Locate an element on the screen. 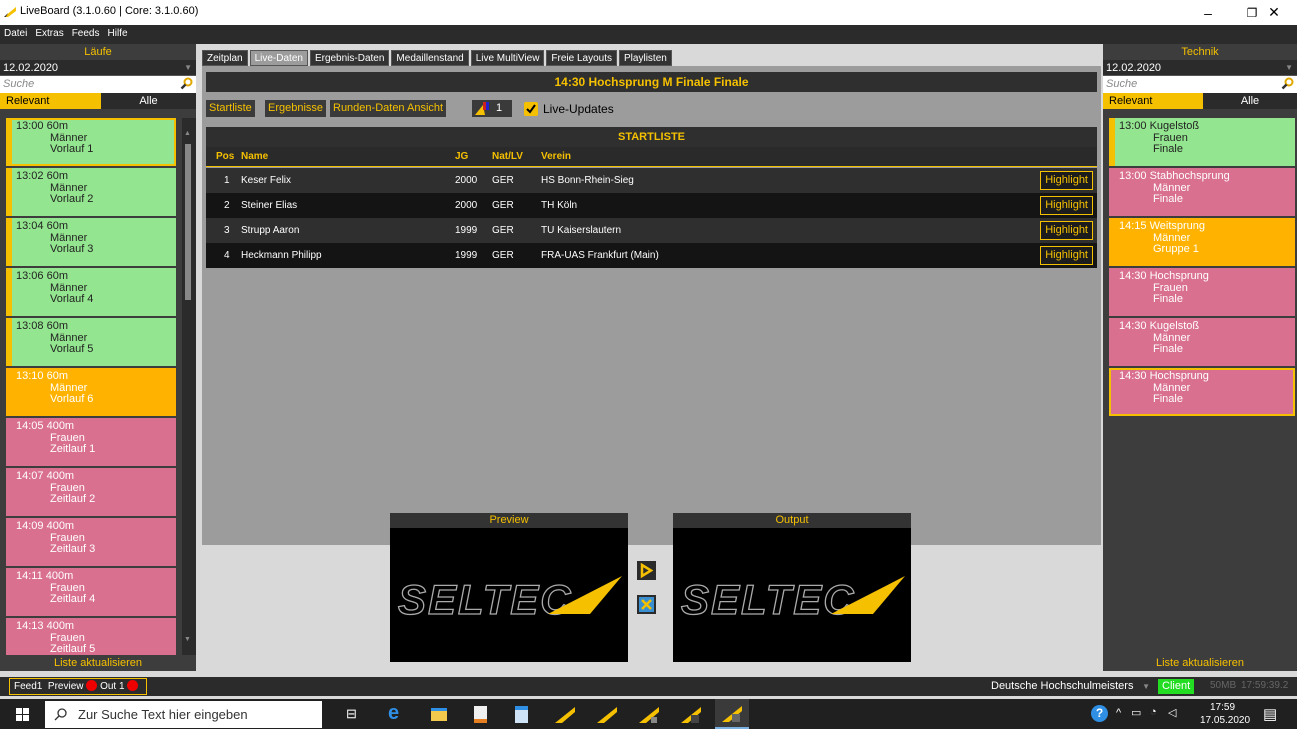 The width and height of the screenshot is (1297, 729). feed-selector: 1 is located at coordinates (492, 108).